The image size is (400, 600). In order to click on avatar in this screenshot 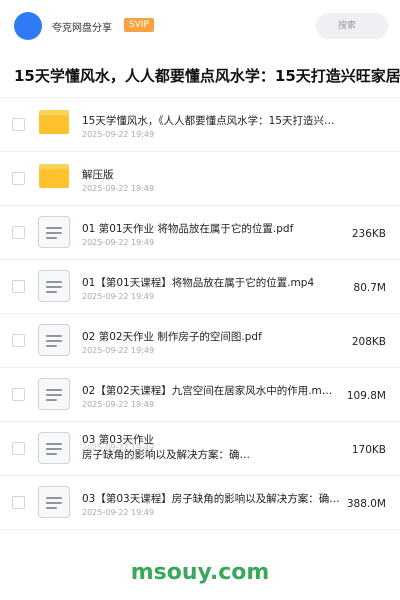, I will do `click(28, 26)`.